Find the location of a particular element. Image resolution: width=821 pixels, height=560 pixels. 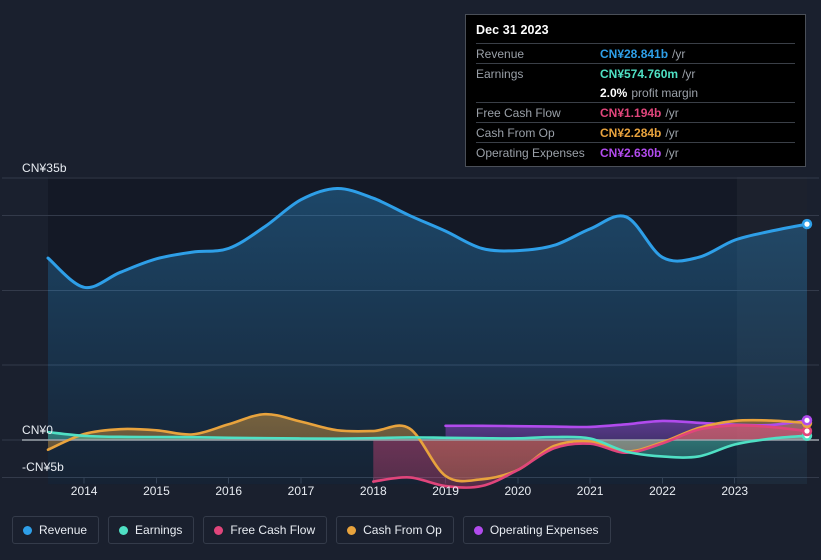

legend-item-label: Operating Expenses is located at coordinates (544, 530).